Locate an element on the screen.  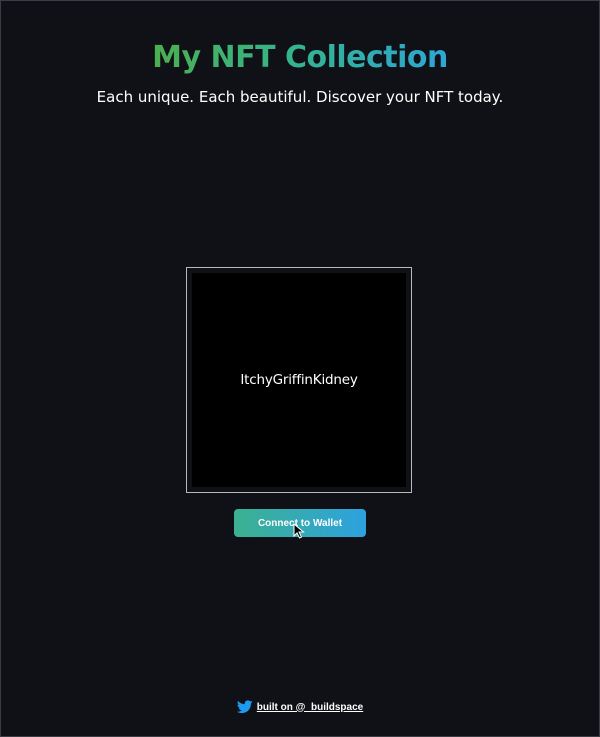
mouse-pointer-icon is located at coordinates (299, 531).